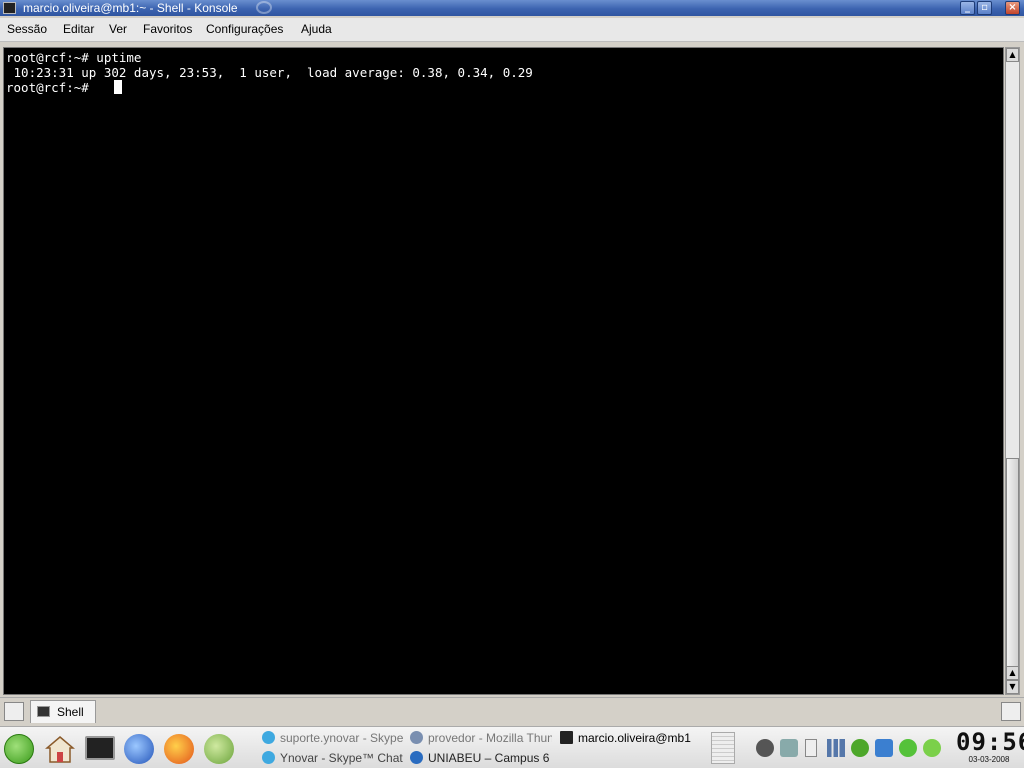 The height and width of the screenshot is (768, 1024). I want to click on clock-date: 03-03-2008, so click(989, 759).